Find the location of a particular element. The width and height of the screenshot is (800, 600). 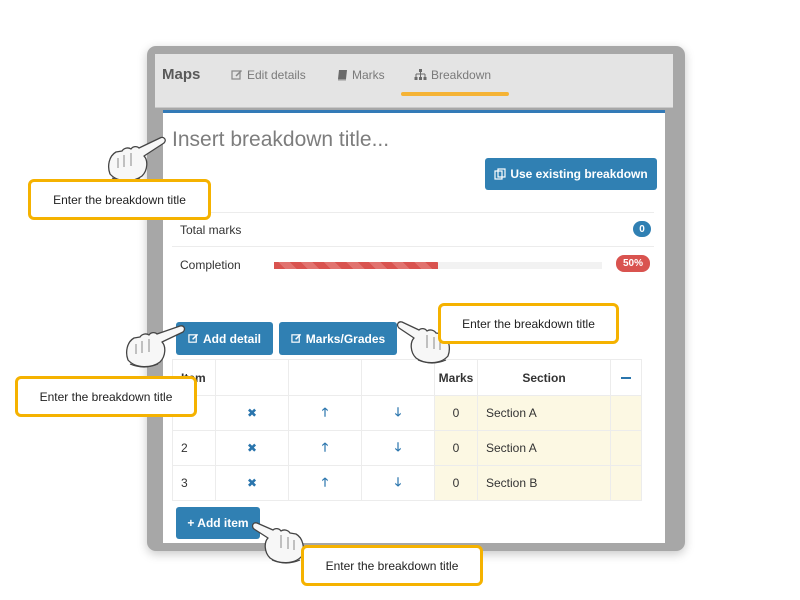

add-detail-button: Add detail is located at coordinates (224, 338).